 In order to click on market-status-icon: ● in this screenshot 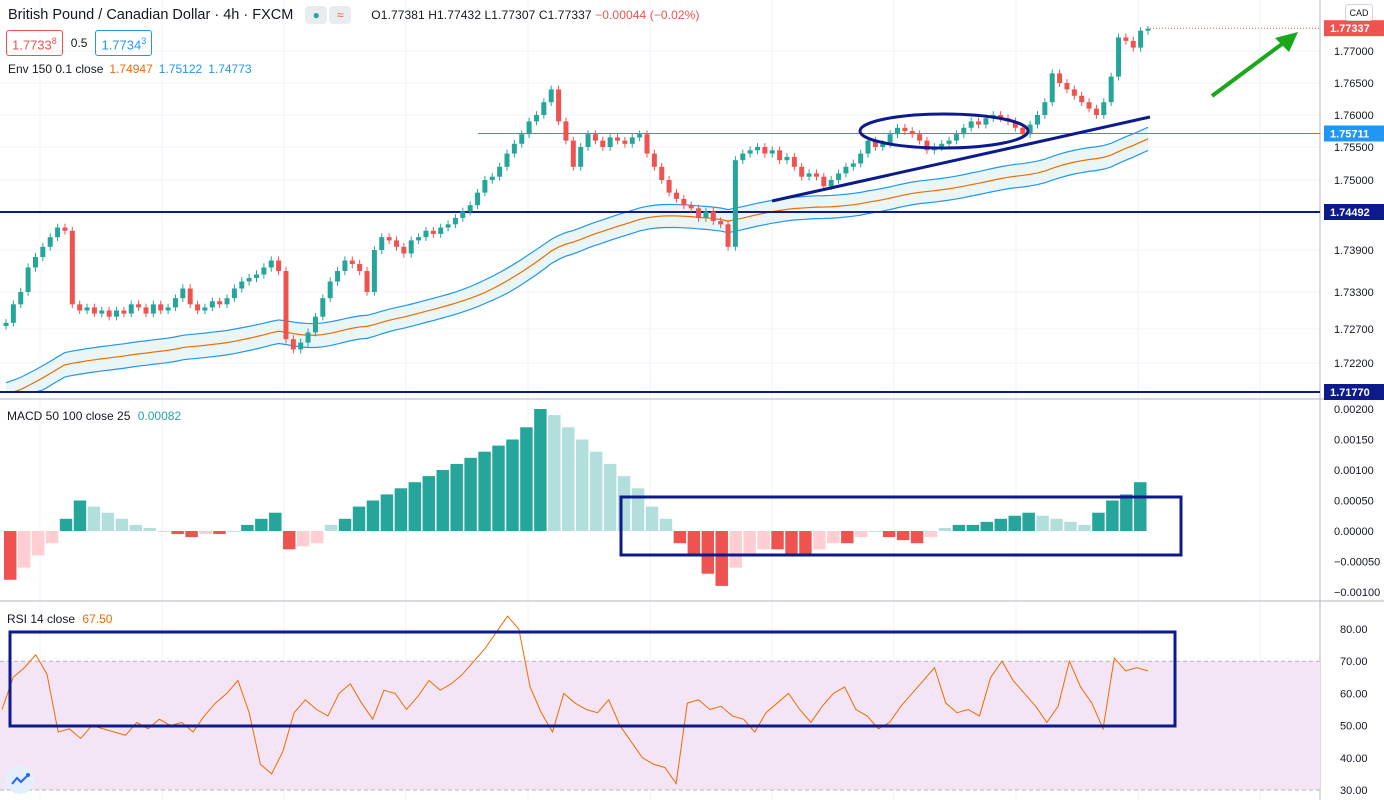, I will do `click(316, 15)`.